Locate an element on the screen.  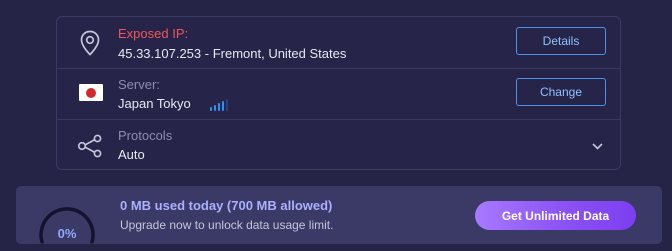
share-nodes-icon is located at coordinates (90, 146).